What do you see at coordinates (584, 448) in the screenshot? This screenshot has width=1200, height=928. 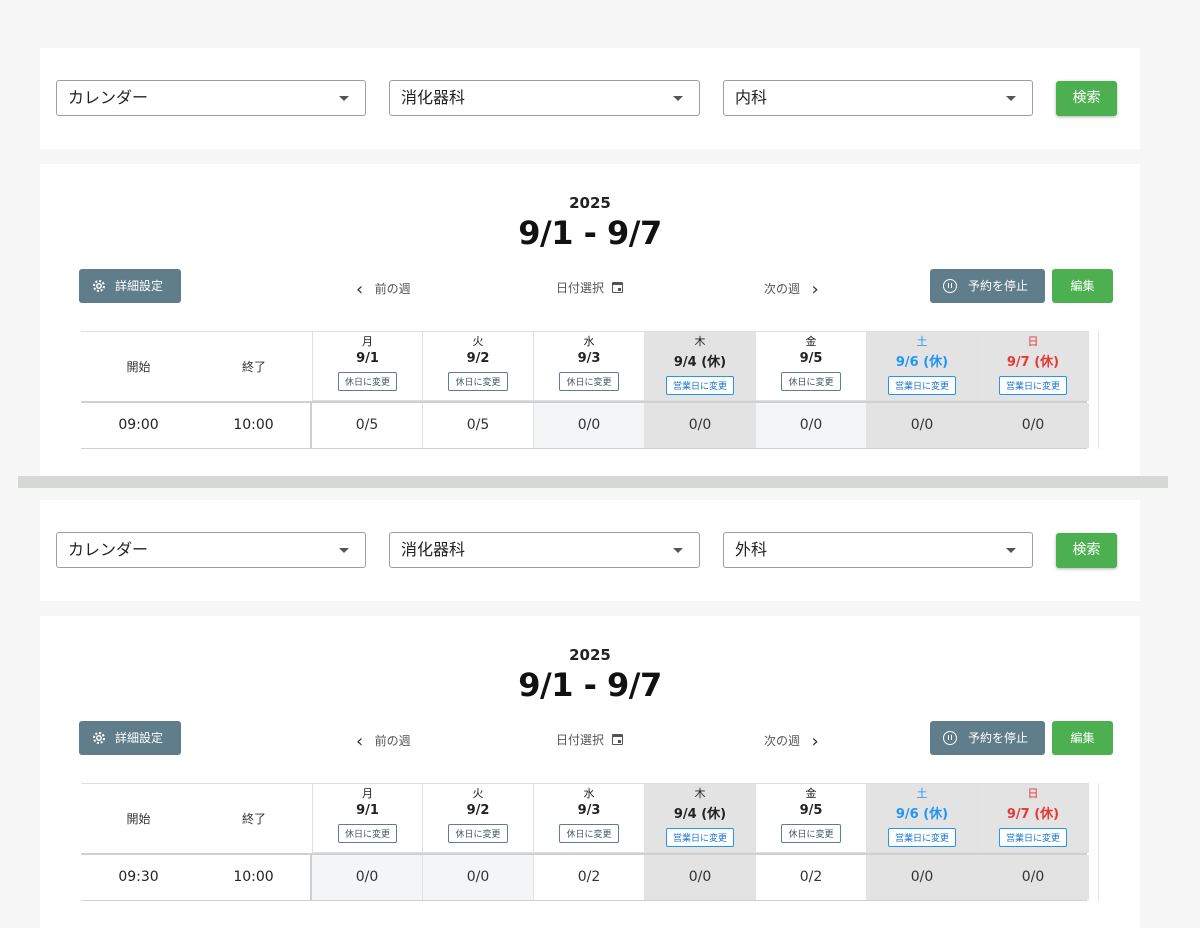 I see `row-divider` at bounding box center [584, 448].